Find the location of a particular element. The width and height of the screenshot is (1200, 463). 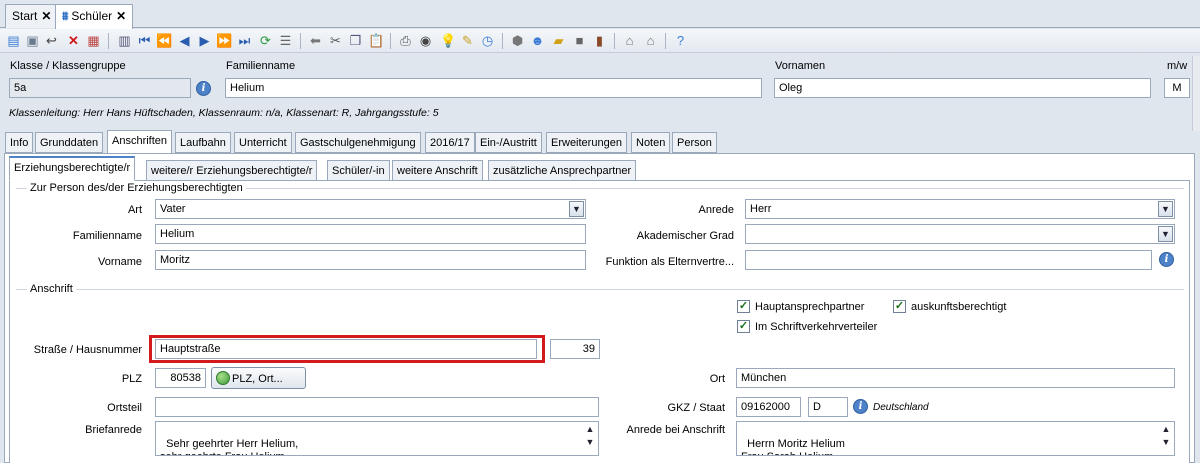

home-2-icon: ⌂ is located at coordinates (650, 40).